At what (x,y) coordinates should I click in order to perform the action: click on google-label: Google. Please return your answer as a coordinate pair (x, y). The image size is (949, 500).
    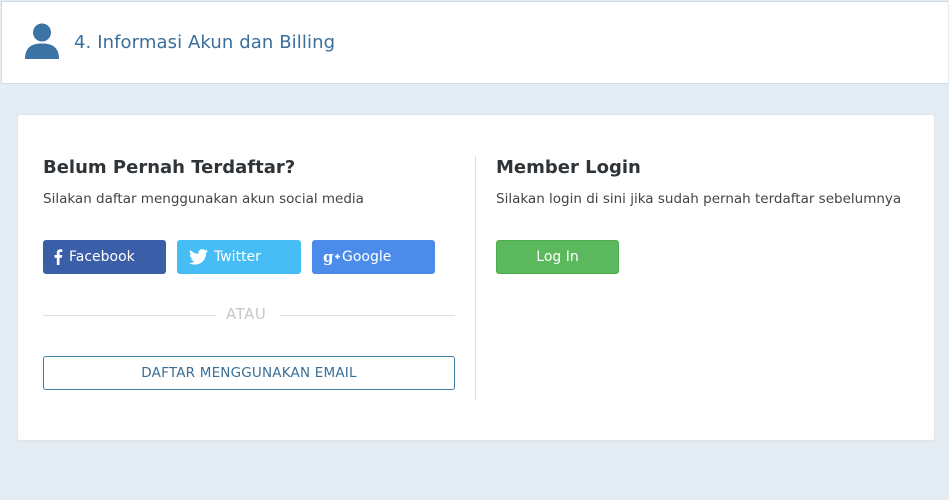
    Looking at the image, I should click on (367, 257).